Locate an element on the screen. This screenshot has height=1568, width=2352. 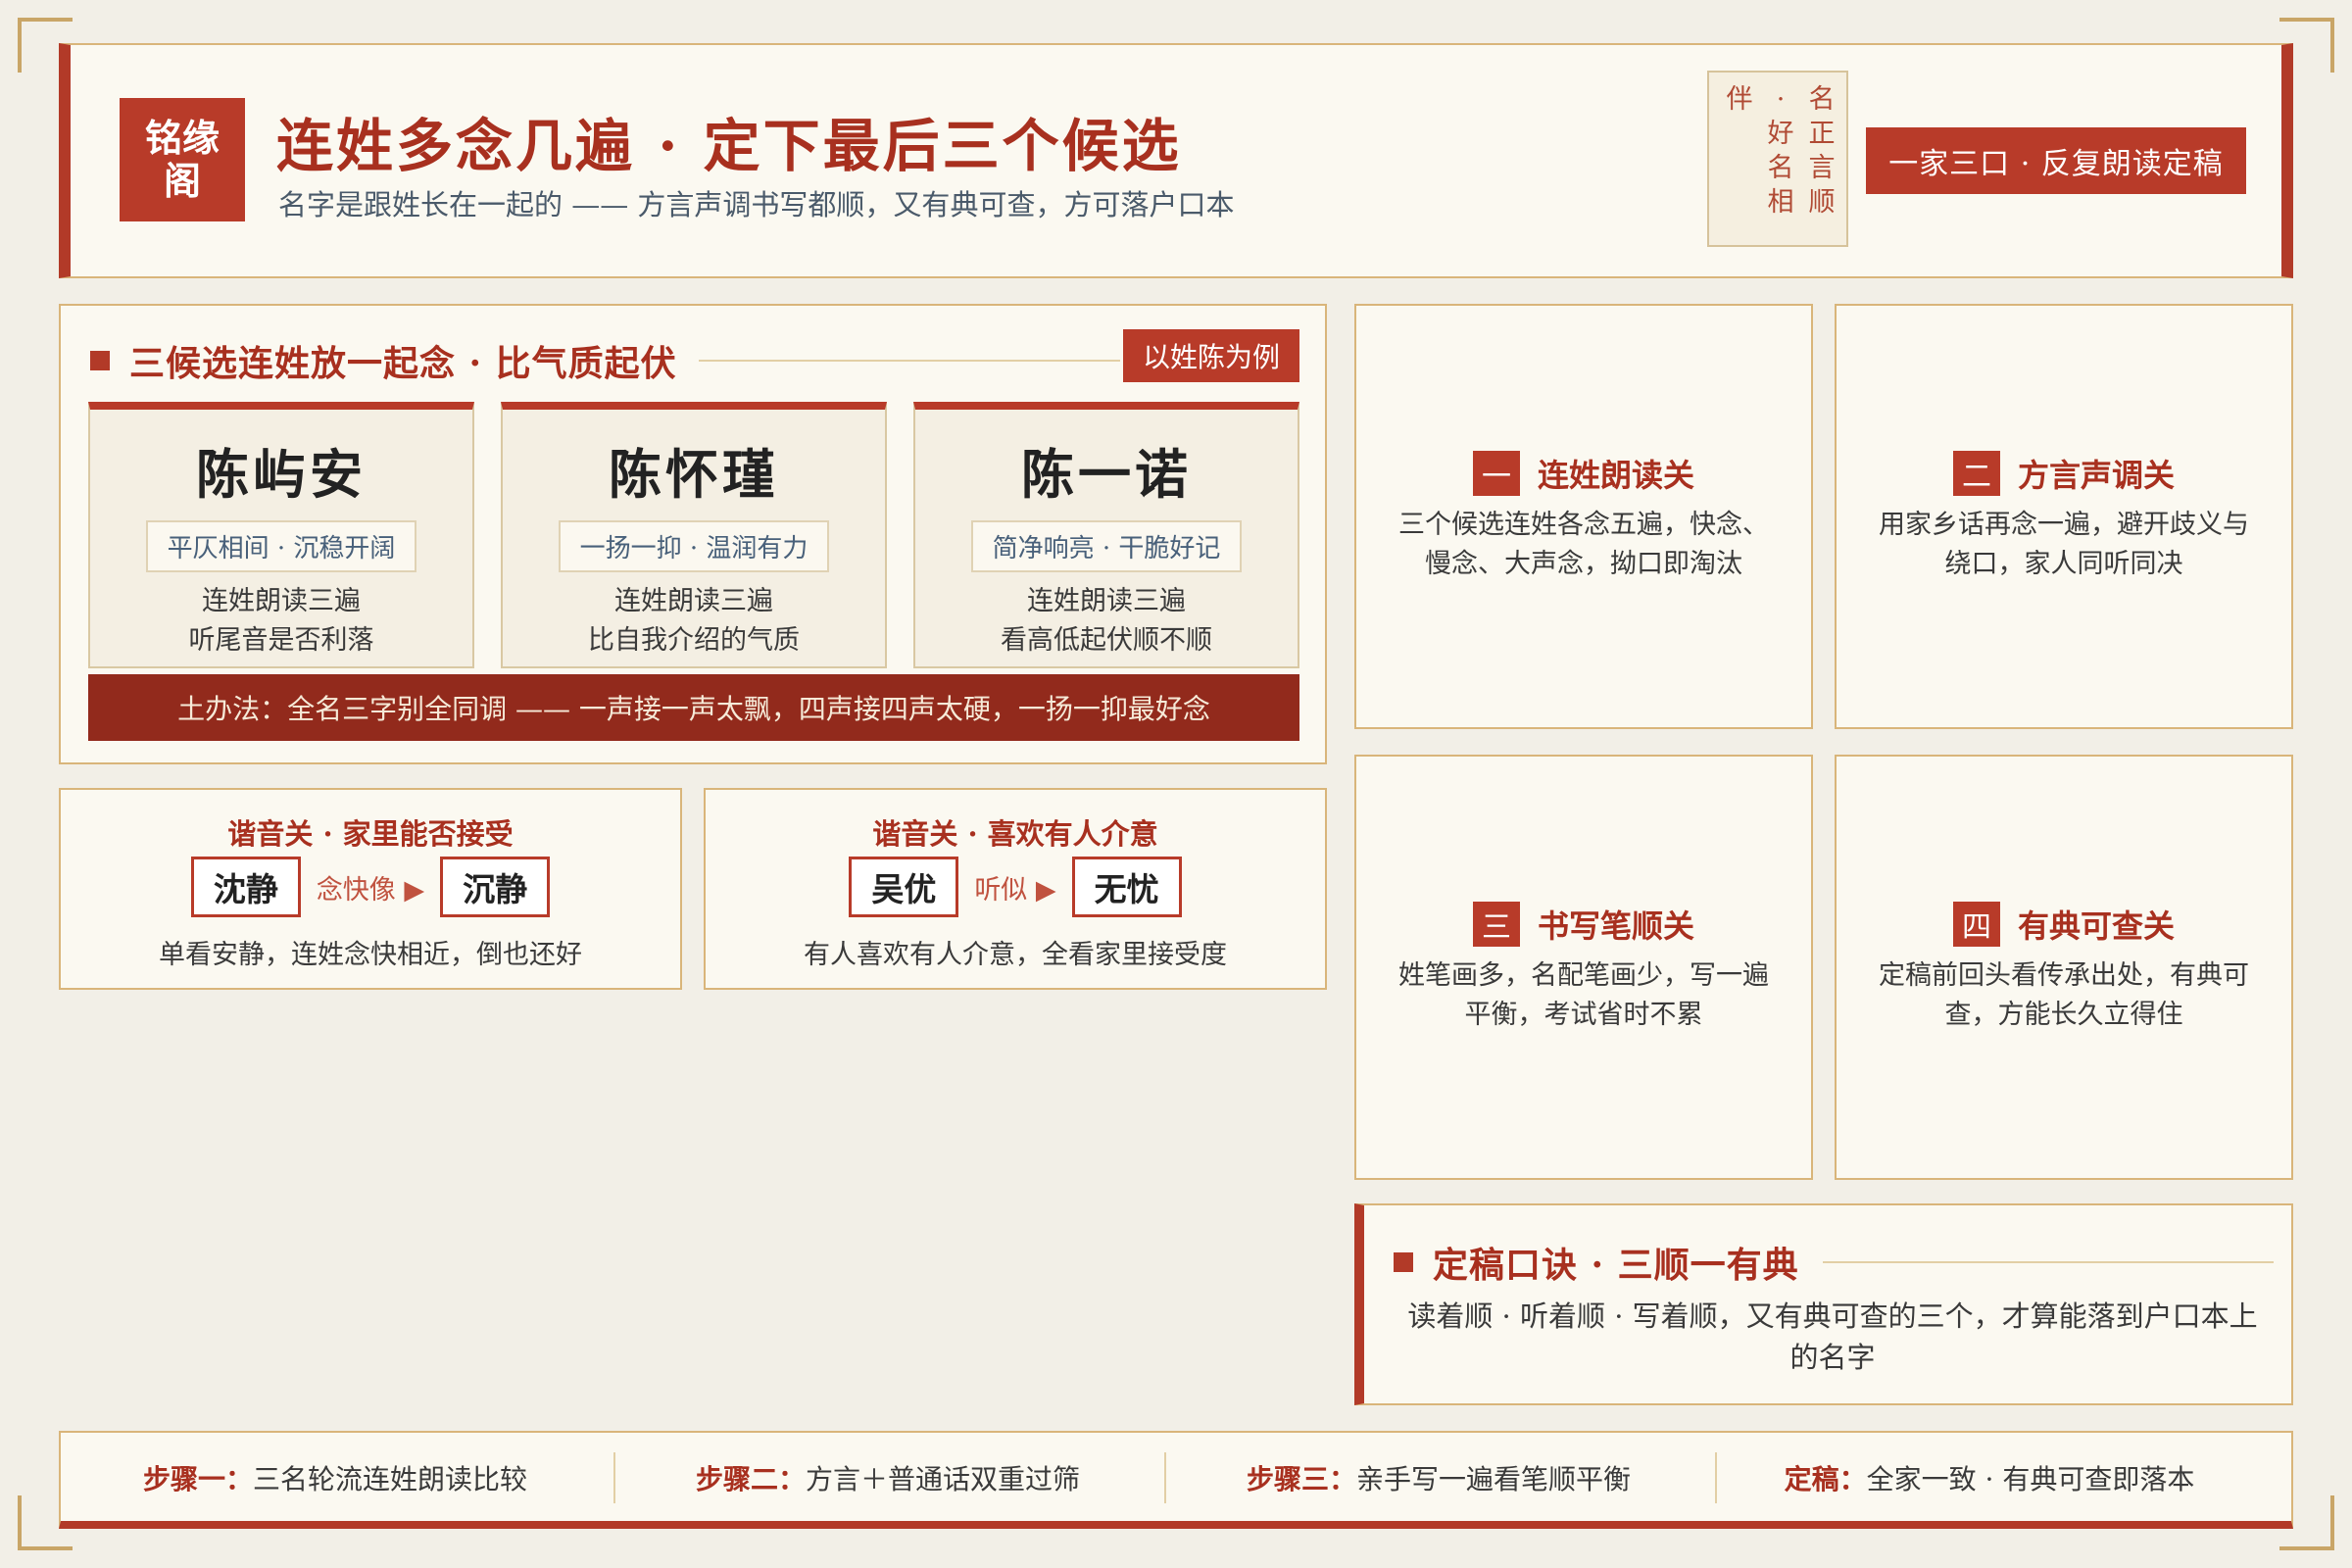
homophone-card: 谐音关 · 喜欢有人介意 吴优 听似 ▶ 无忧 有人喜欢有人介意，全看家里接受度 is located at coordinates (1015, 889).